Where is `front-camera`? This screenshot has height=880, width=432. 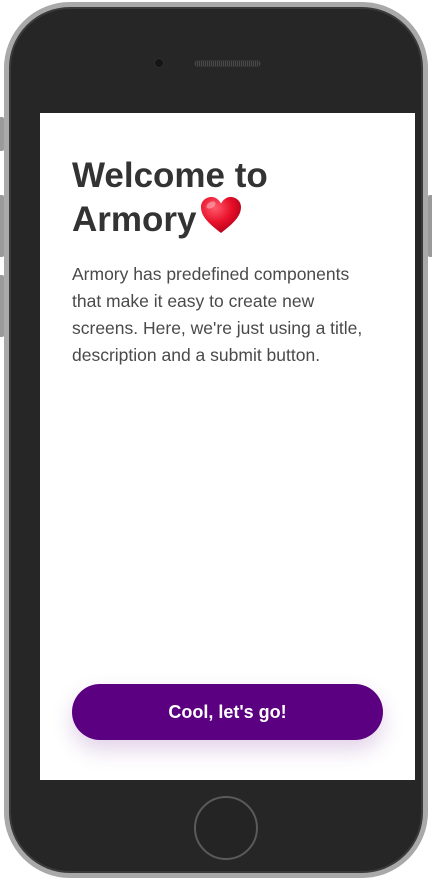
front-camera is located at coordinates (159, 63).